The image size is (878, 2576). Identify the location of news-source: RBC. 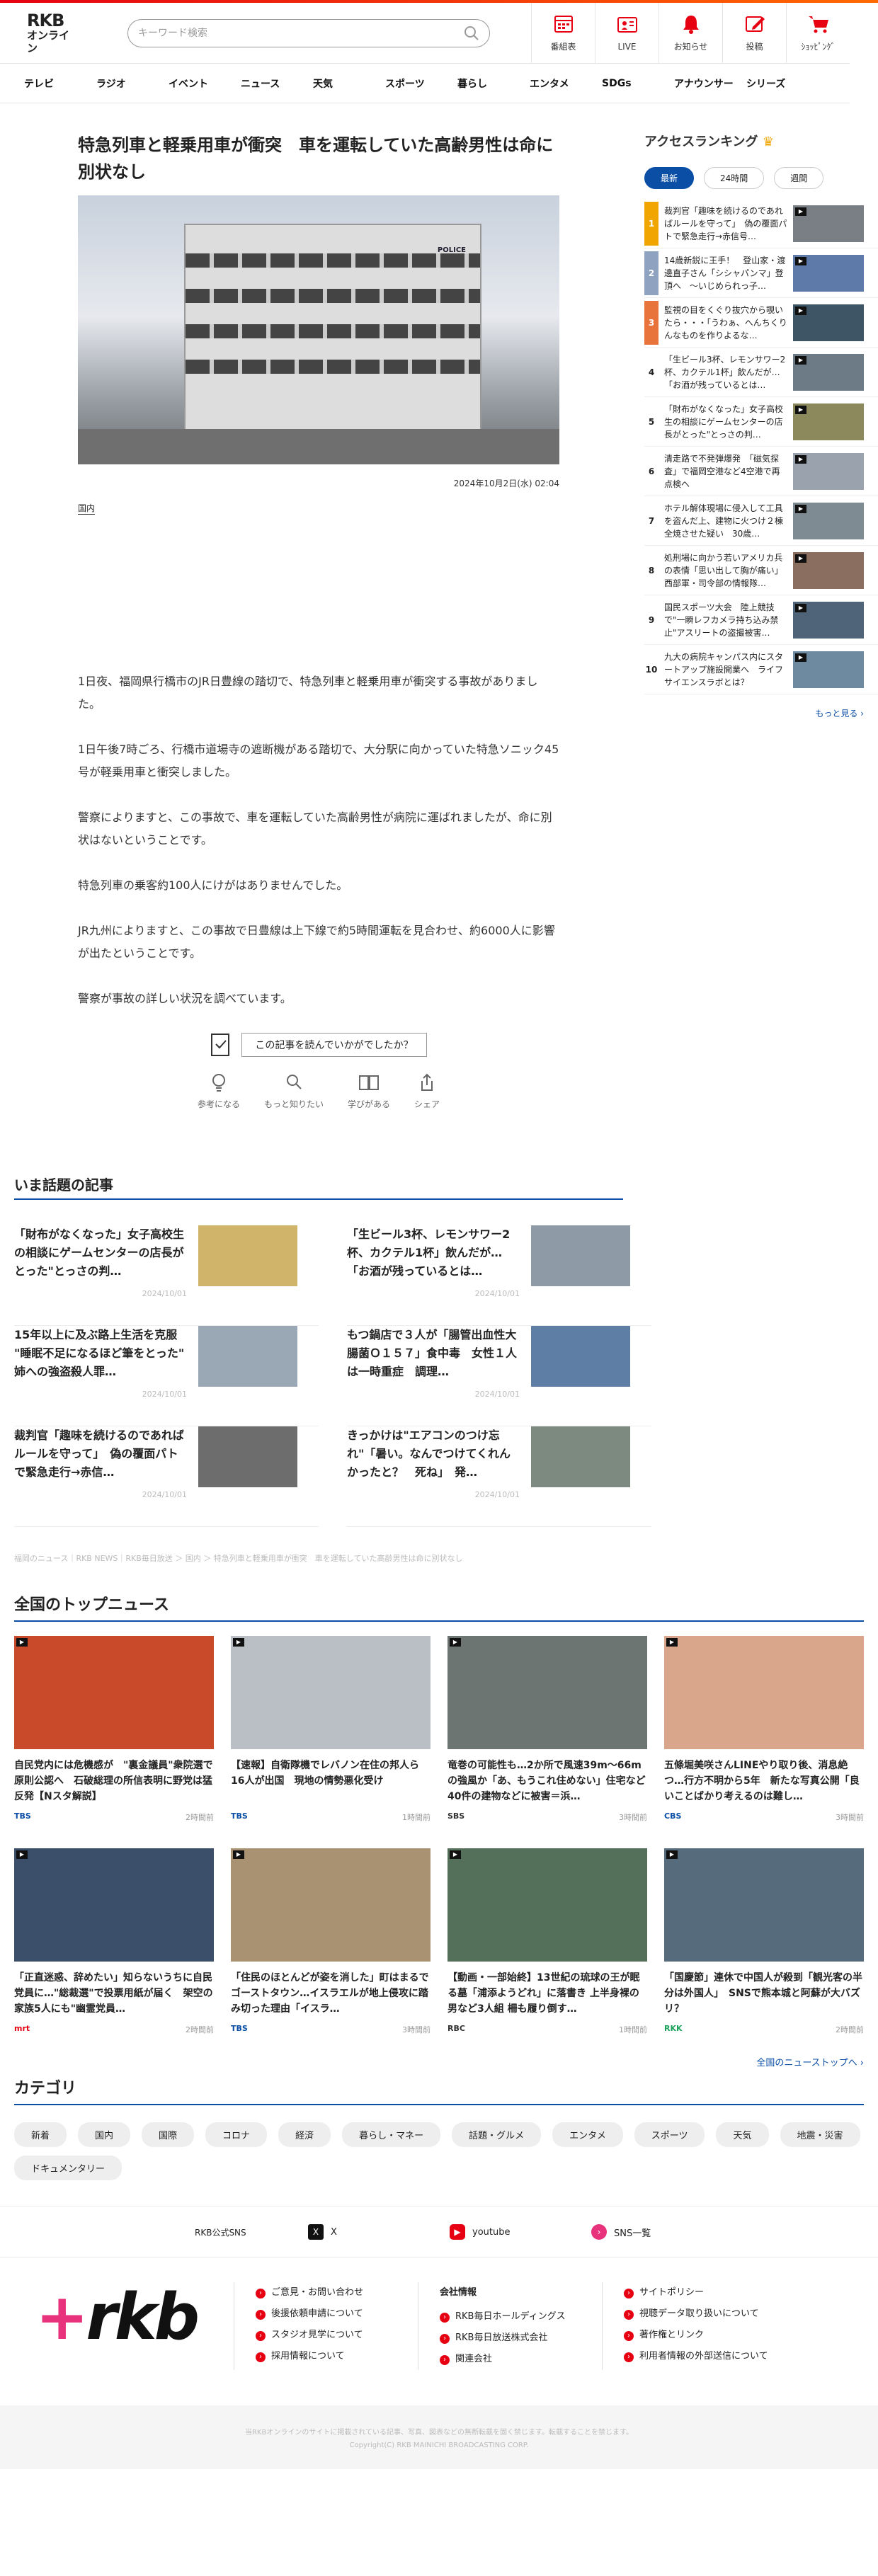
(456, 2028).